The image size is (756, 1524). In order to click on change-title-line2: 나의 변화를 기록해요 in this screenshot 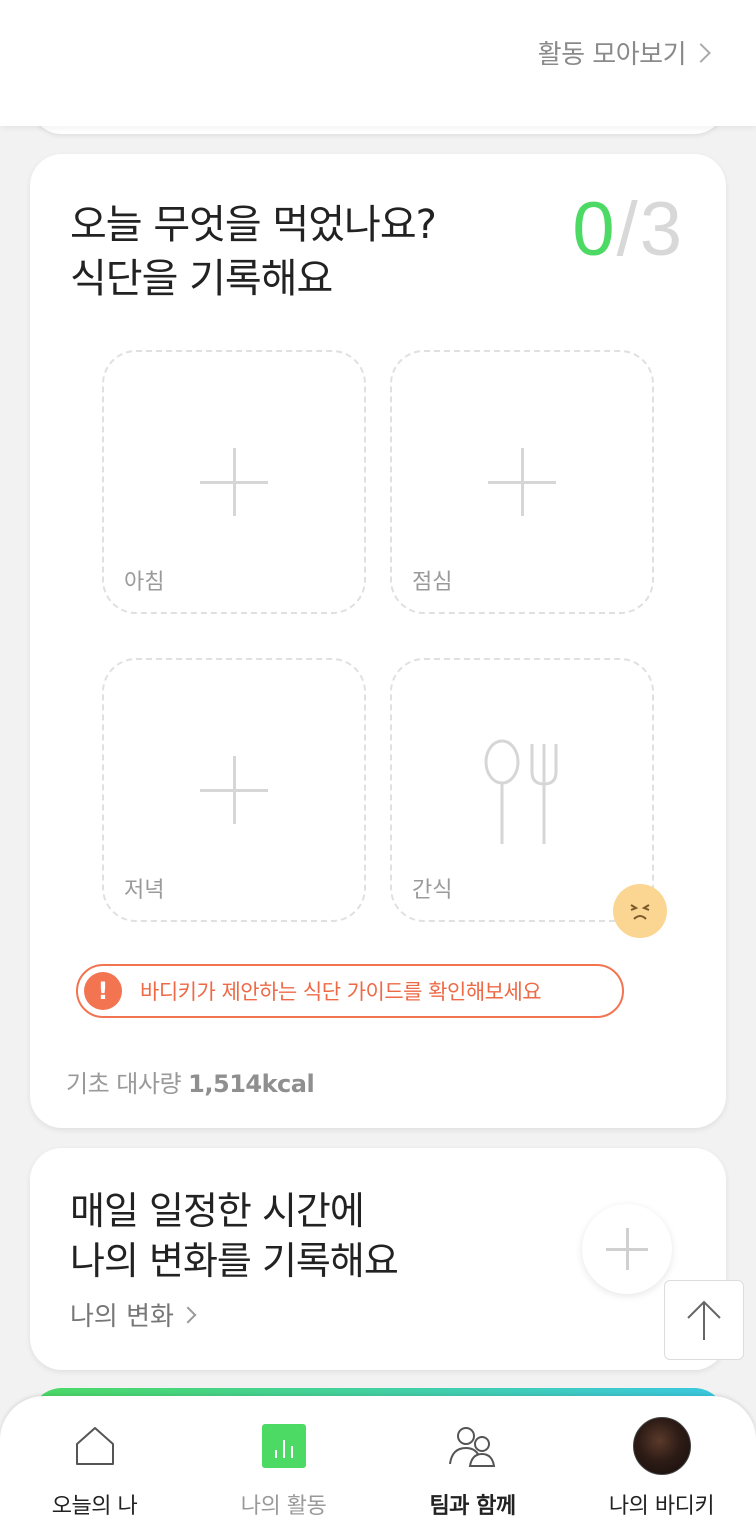, I will do `click(234, 1261)`.